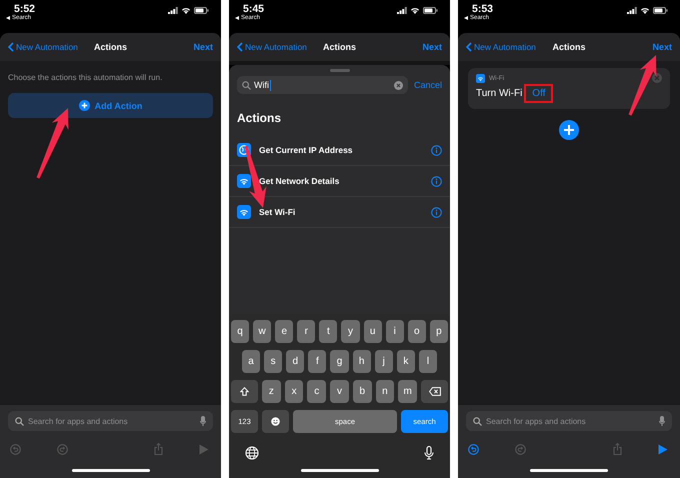  I want to click on status-time: 5:53, so click(483, 9).